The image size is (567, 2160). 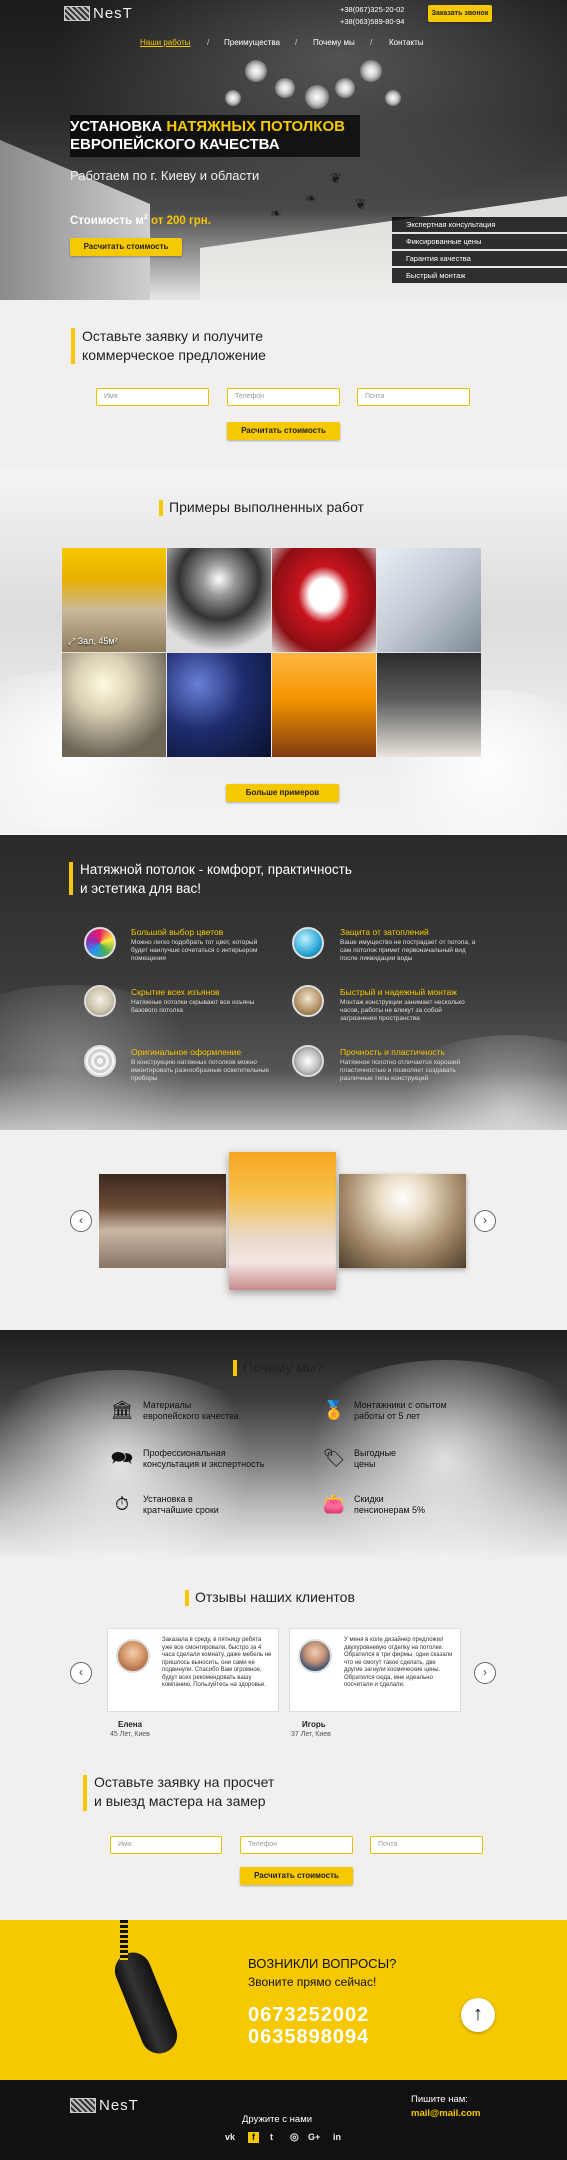 I want to click on twitter-icon: t, so click(x=271, y=2137).